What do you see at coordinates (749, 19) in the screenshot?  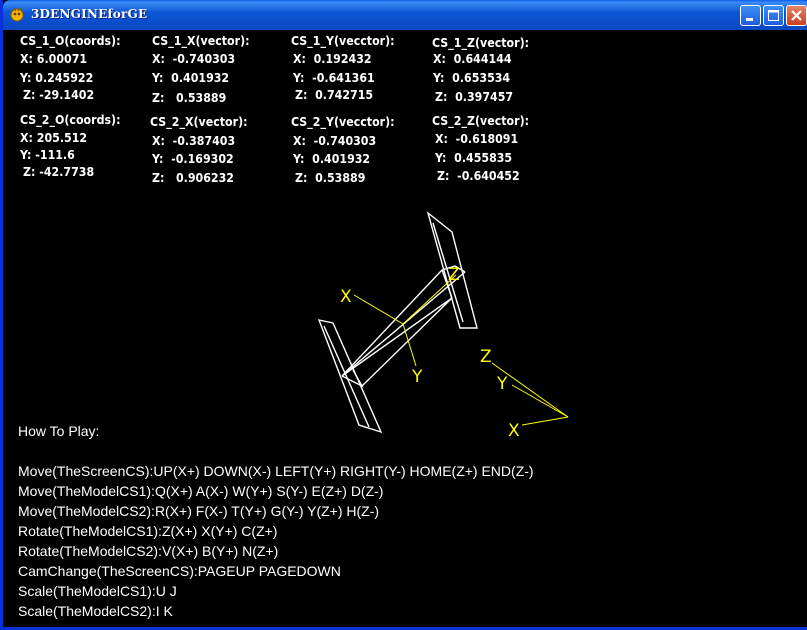 I see `minimize-icon` at bounding box center [749, 19].